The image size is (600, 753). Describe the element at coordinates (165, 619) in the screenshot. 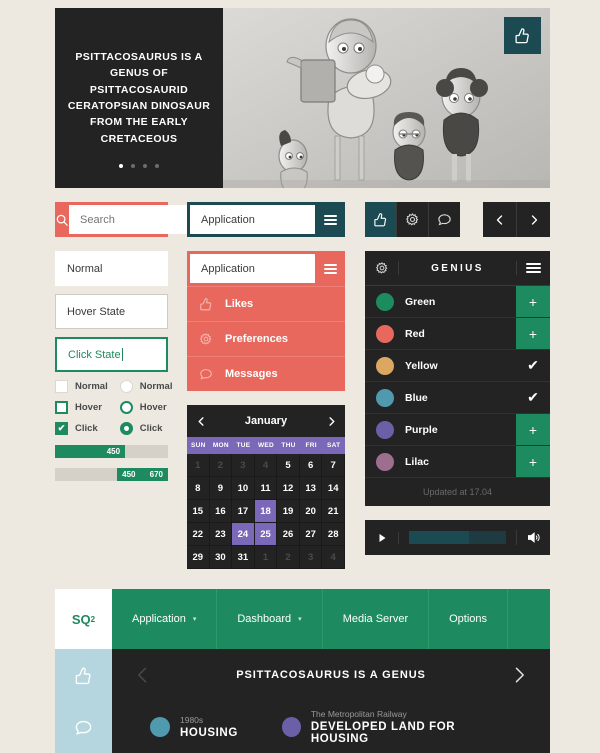

I see `navbar-item: Application ▾` at that location.